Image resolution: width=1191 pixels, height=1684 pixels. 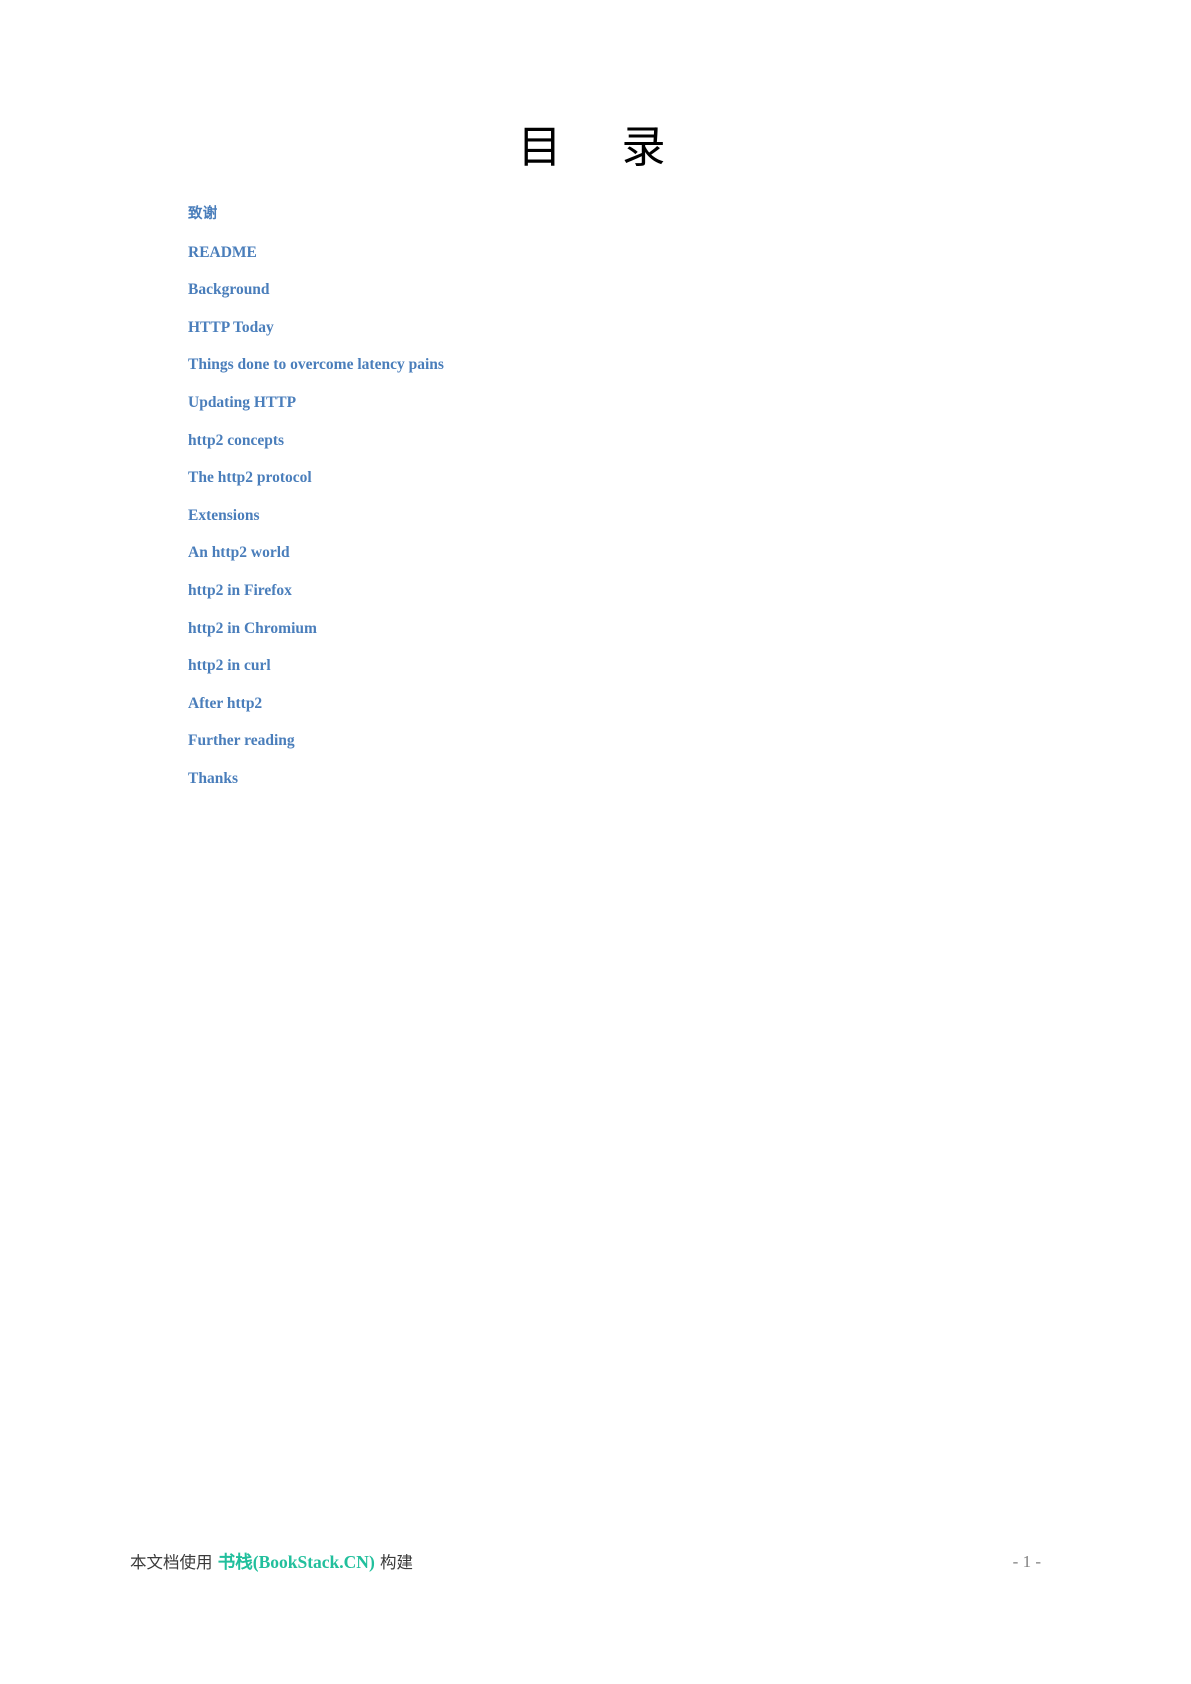 What do you see at coordinates (1026, 1561) in the screenshot?
I see `page-number: - 1 -` at bounding box center [1026, 1561].